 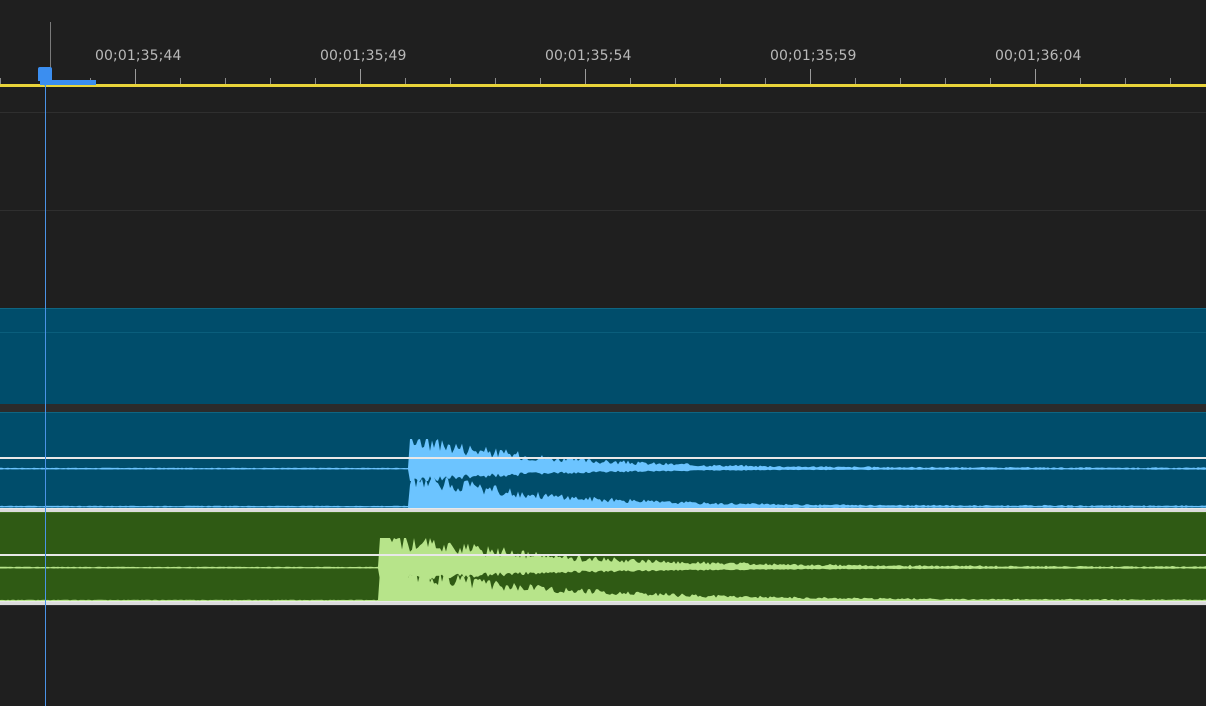 I want to click on track-divider, so click(x=603, y=408).